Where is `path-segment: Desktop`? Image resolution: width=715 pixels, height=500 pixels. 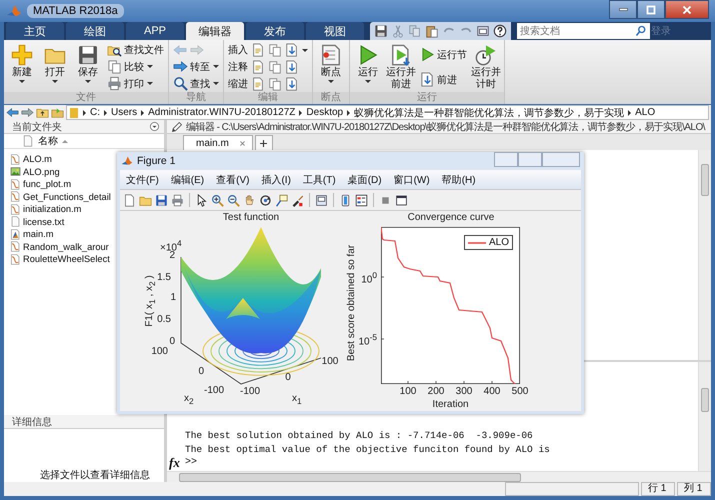 path-segment: Desktop is located at coordinates (325, 112).